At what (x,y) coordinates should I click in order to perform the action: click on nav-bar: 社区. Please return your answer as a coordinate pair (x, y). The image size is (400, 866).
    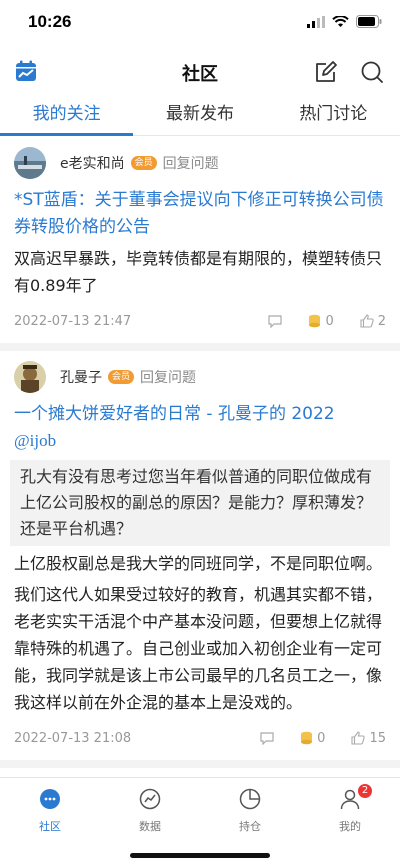
    Looking at the image, I should click on (200, 72).